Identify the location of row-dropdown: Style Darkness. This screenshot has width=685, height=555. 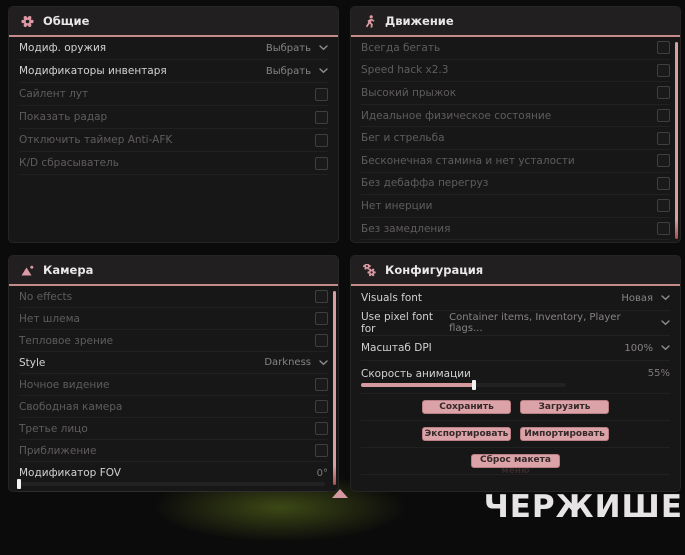
(173, 363).